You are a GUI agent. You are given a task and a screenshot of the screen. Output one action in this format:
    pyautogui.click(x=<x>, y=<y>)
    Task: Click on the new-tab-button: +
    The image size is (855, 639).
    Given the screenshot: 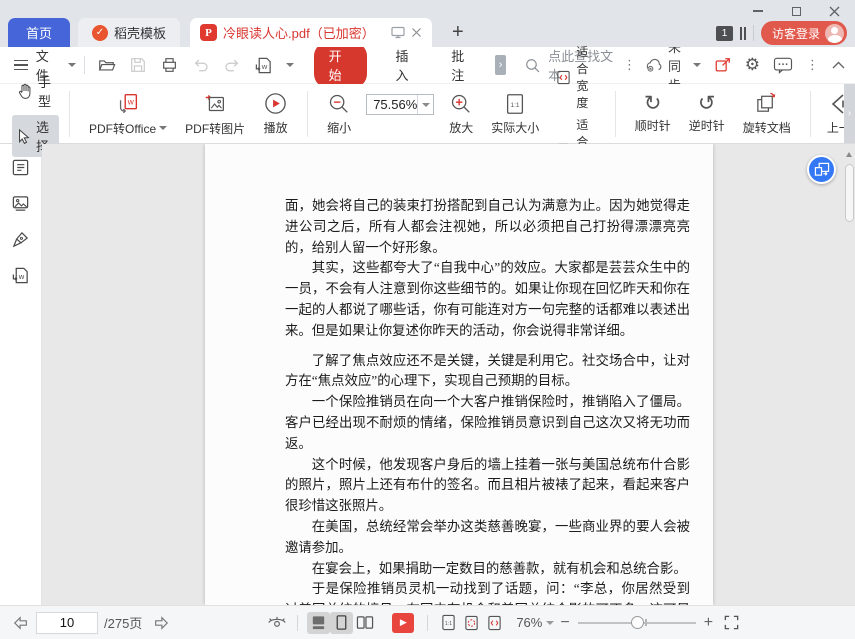 What is the action you would take?
    pyautogui.click(x=458, y=32)
    